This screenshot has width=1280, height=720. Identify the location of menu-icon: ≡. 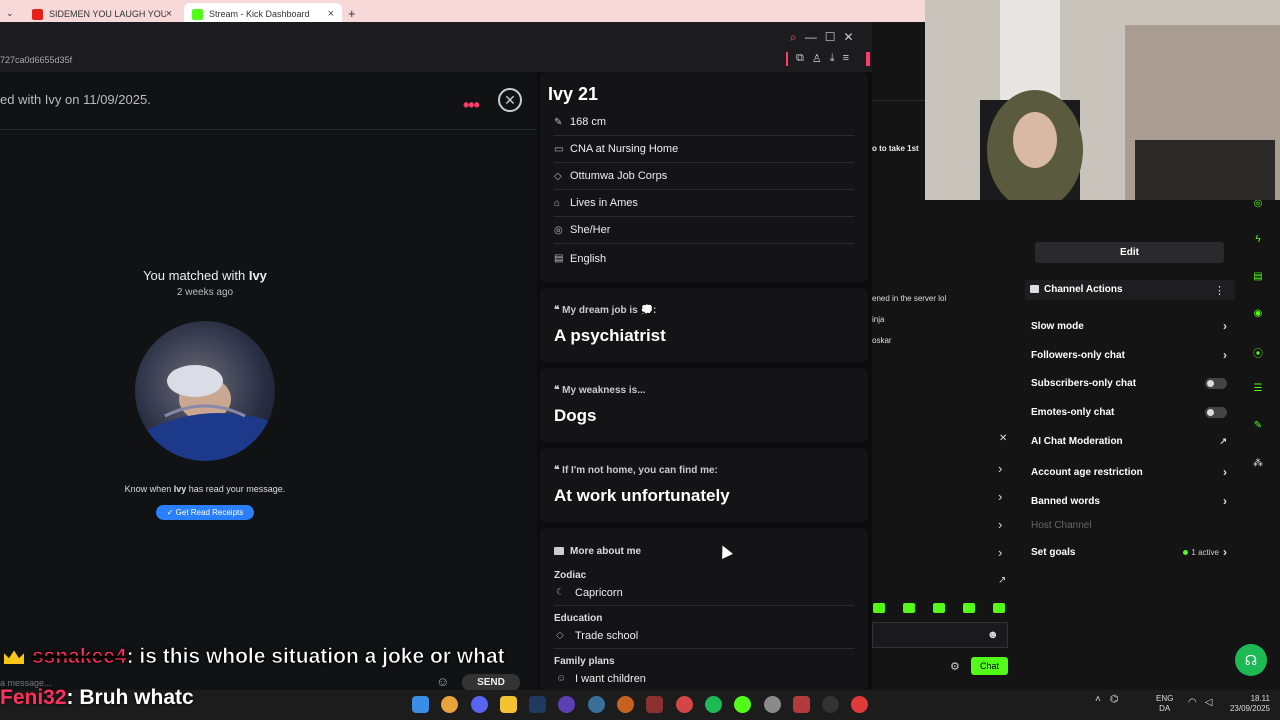
(846, 58).